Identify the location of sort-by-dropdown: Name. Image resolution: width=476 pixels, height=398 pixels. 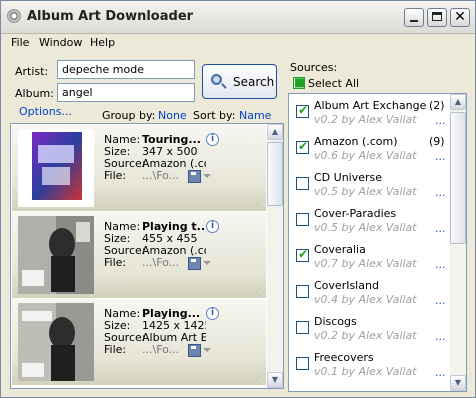
(255, 115).